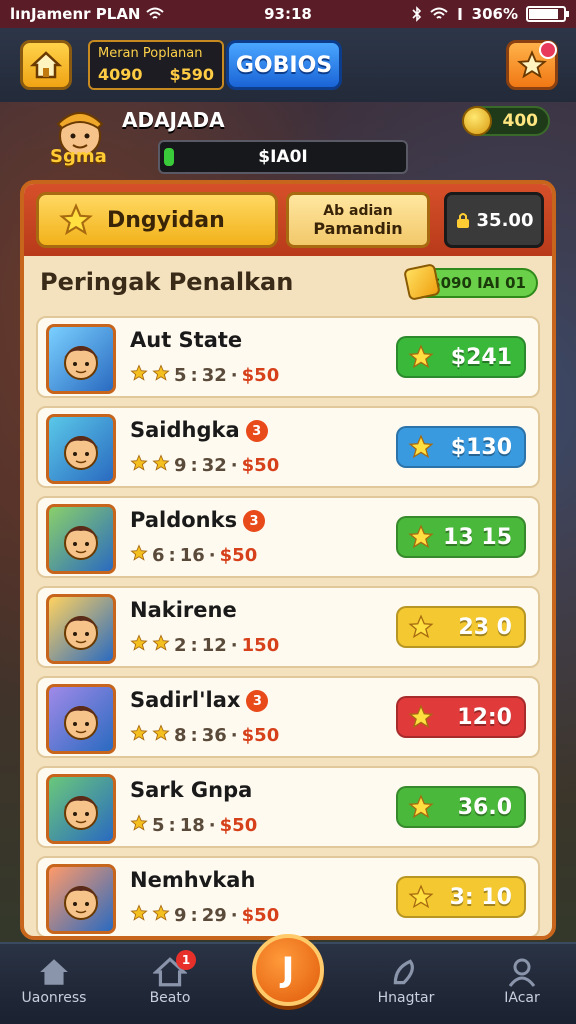 Image resolution: width=576 pixels, height=1024 pixels. What do you see at coordinates (288, 807) in the screenshot?
I see `list-item: Sark Gnpa 5 : 18 · $50 36.0` at bounding box center [288, 807].